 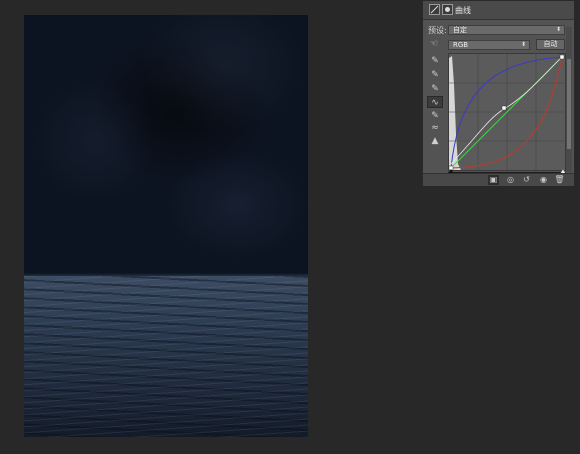 I want to click on sample-white-eyedropper-icon: ✎, so click(x=435, y=89).